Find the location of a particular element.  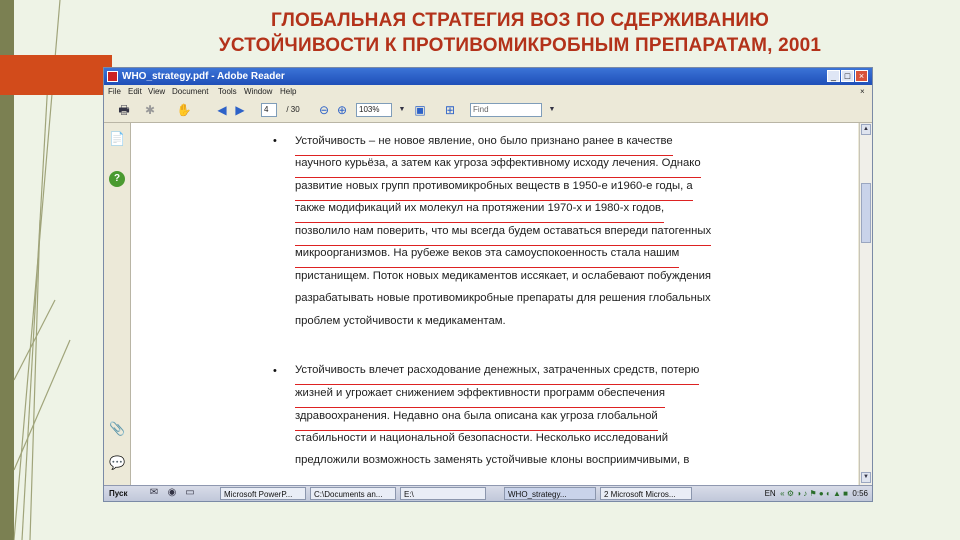

chevron-down-icon: ▼ is located at coordinates (402, 110).